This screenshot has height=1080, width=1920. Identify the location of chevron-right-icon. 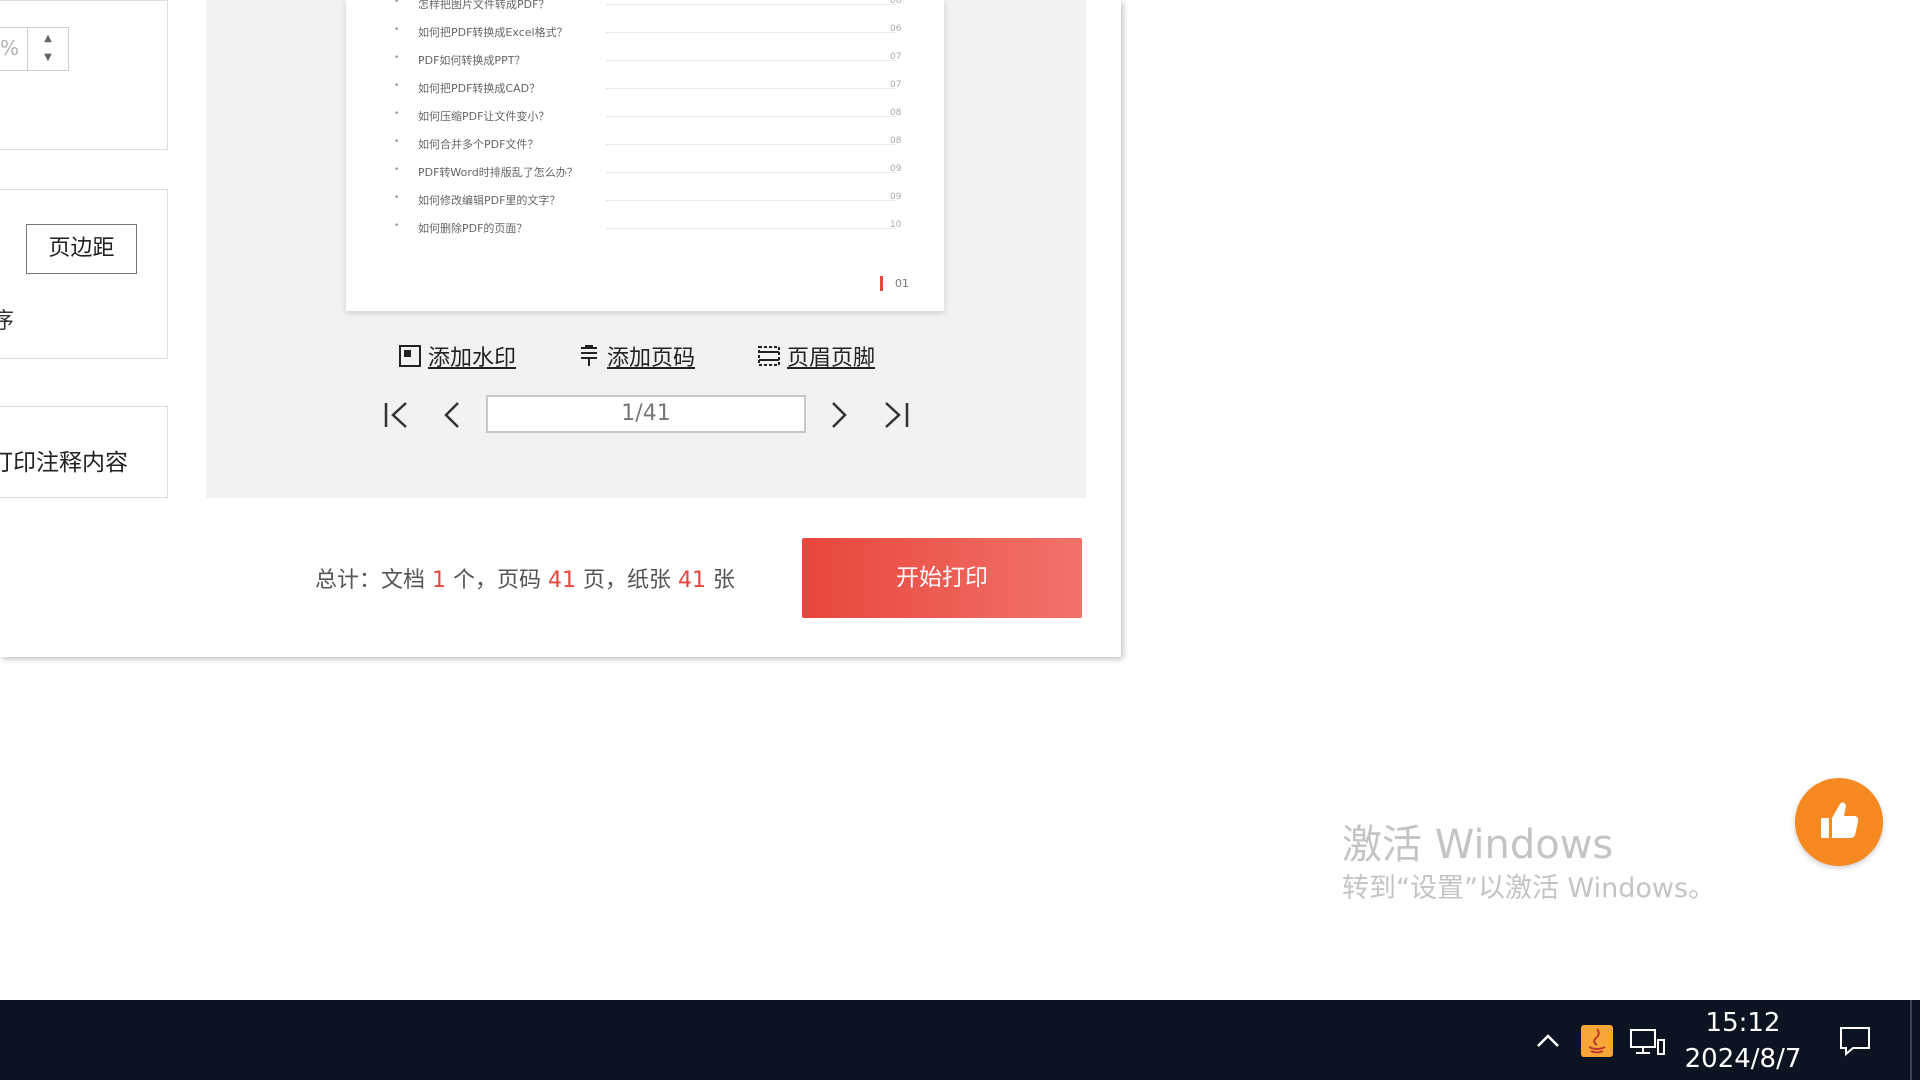
(839, 415).